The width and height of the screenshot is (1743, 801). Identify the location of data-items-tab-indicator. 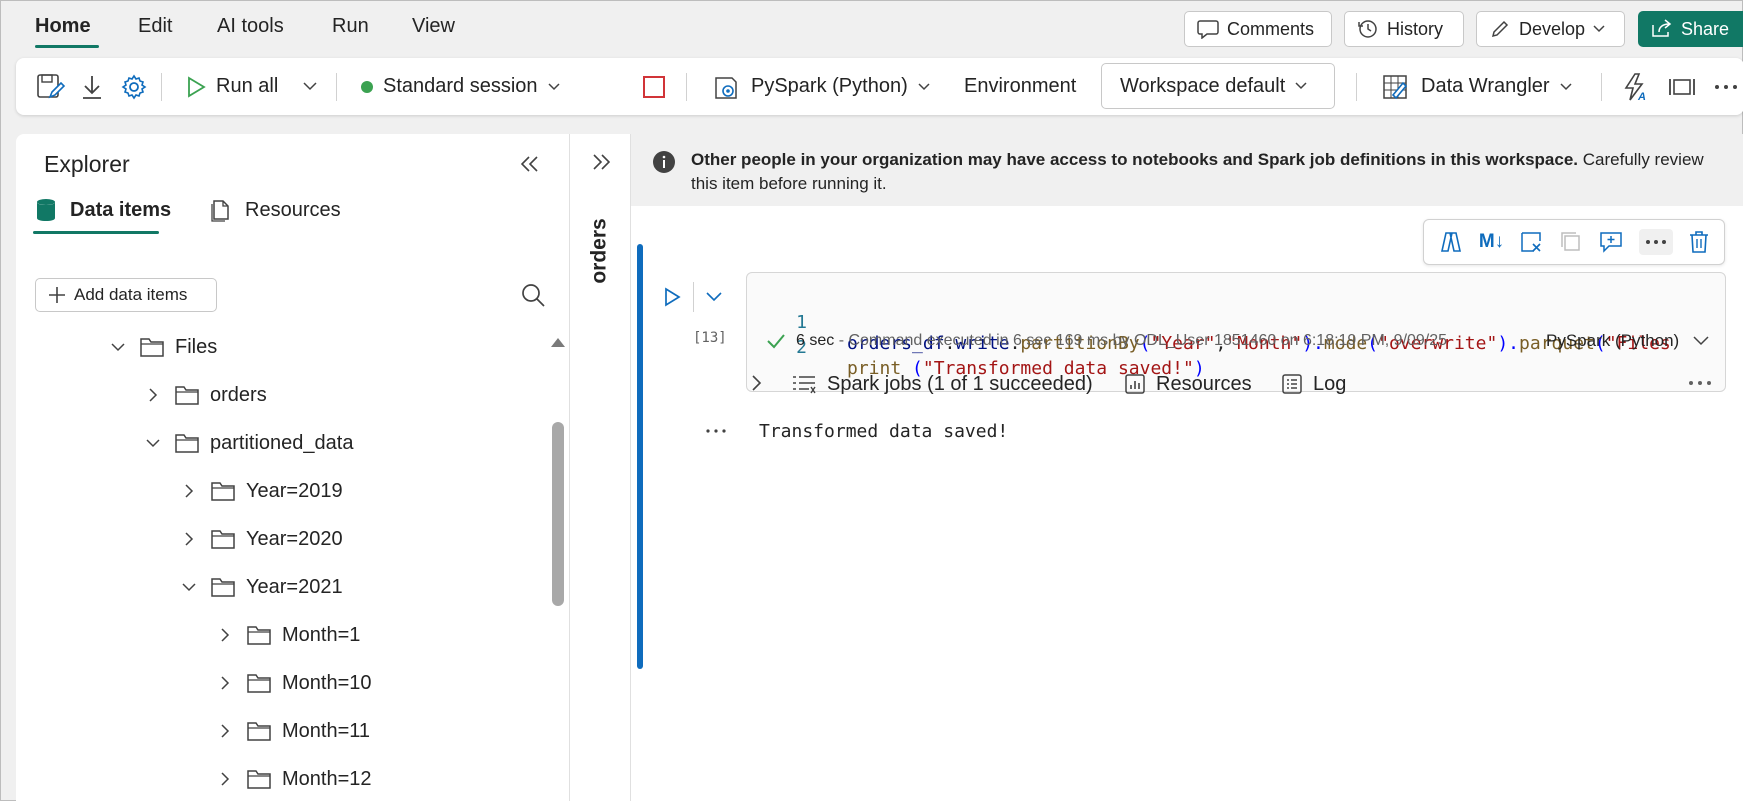
(96, 232).